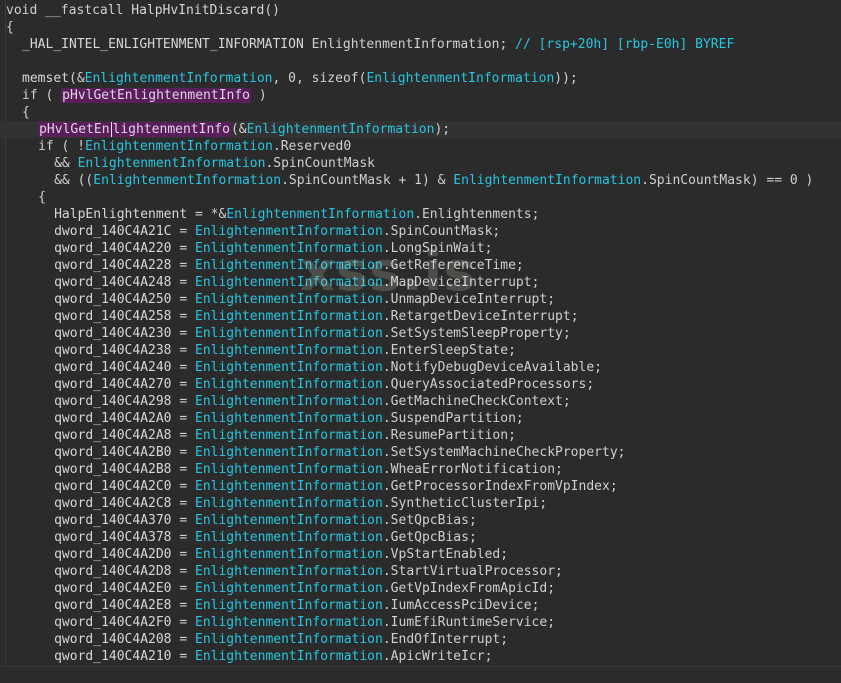 This screenshot has height=683, width=841. Describe the element at coordinates (112, 656) in the screenshot. I see `global-variable-token: qword_140C4A210` at that location.